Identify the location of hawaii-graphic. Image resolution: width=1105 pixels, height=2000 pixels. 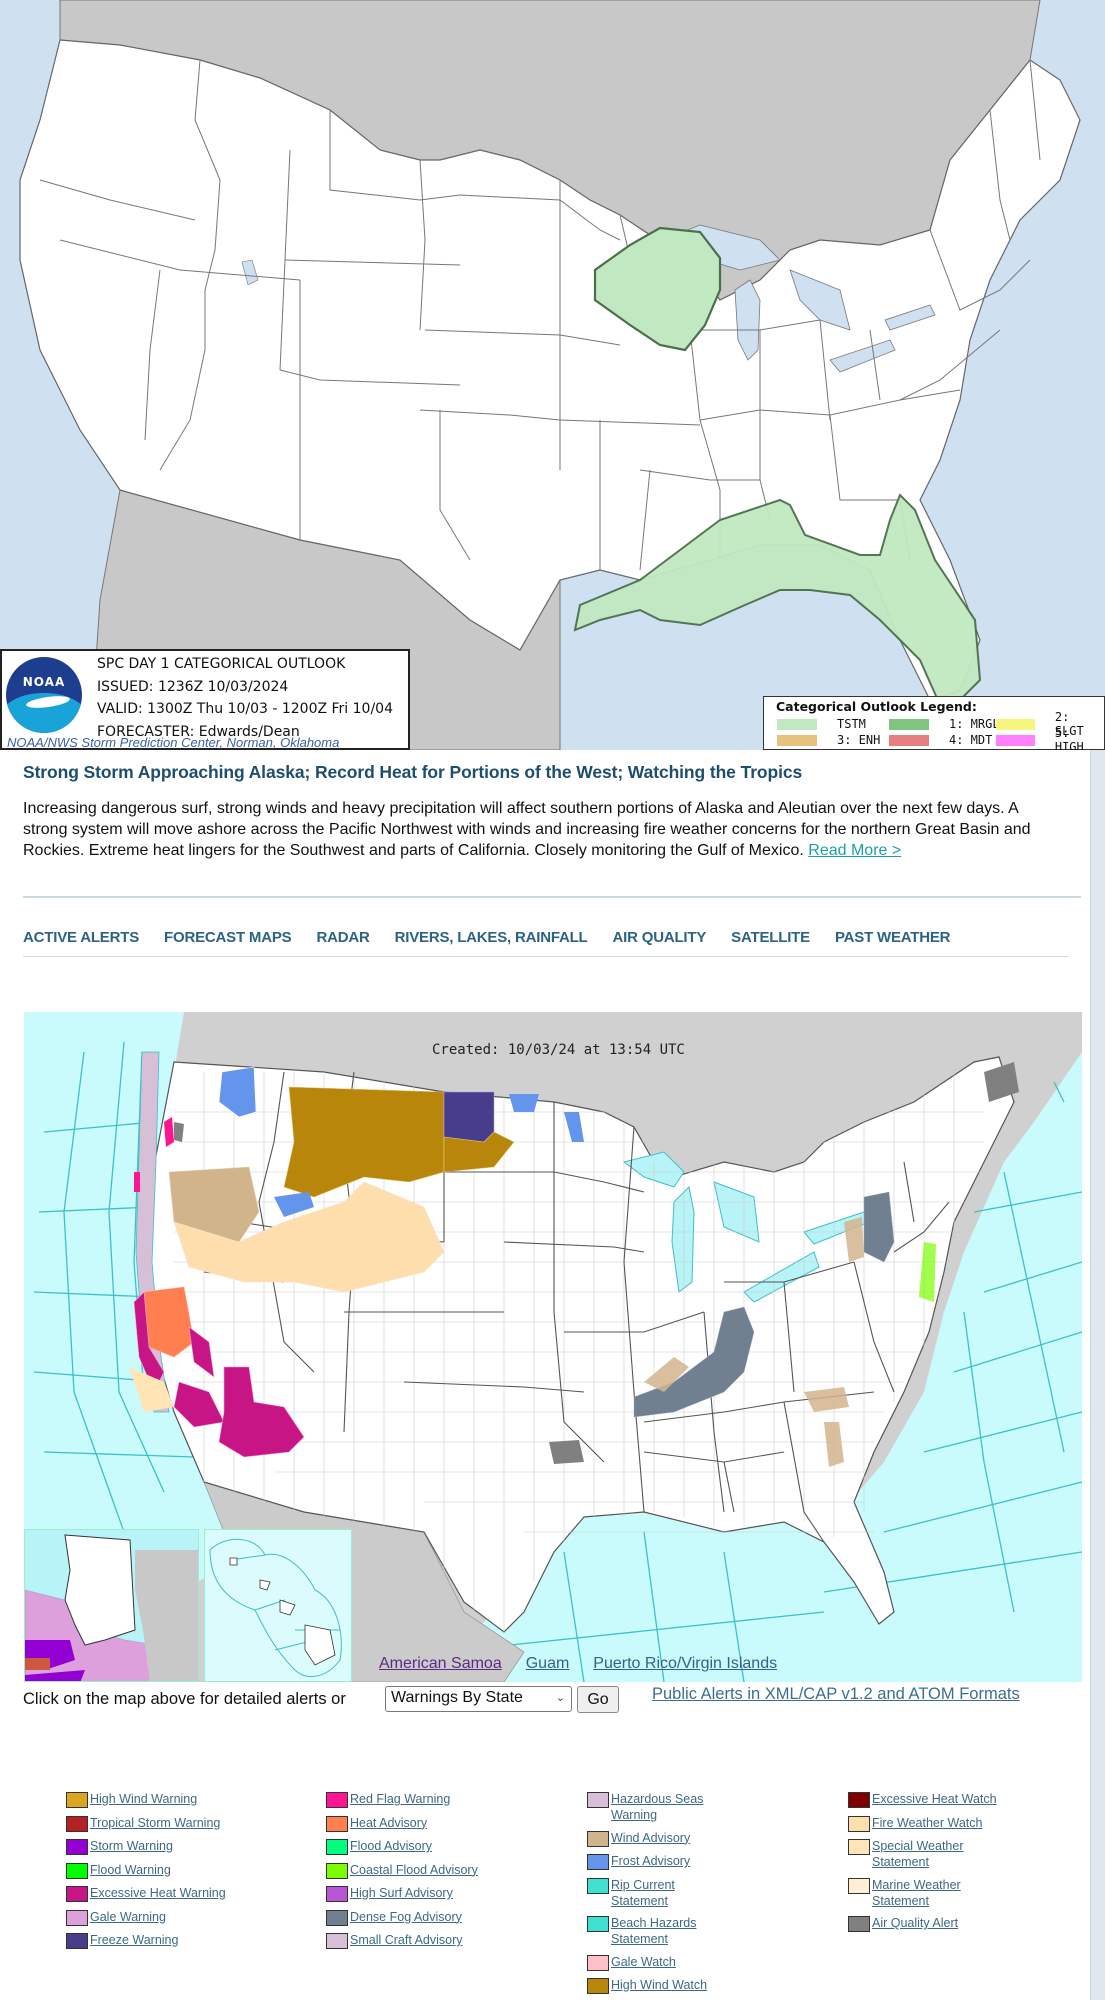
(275, 1608).